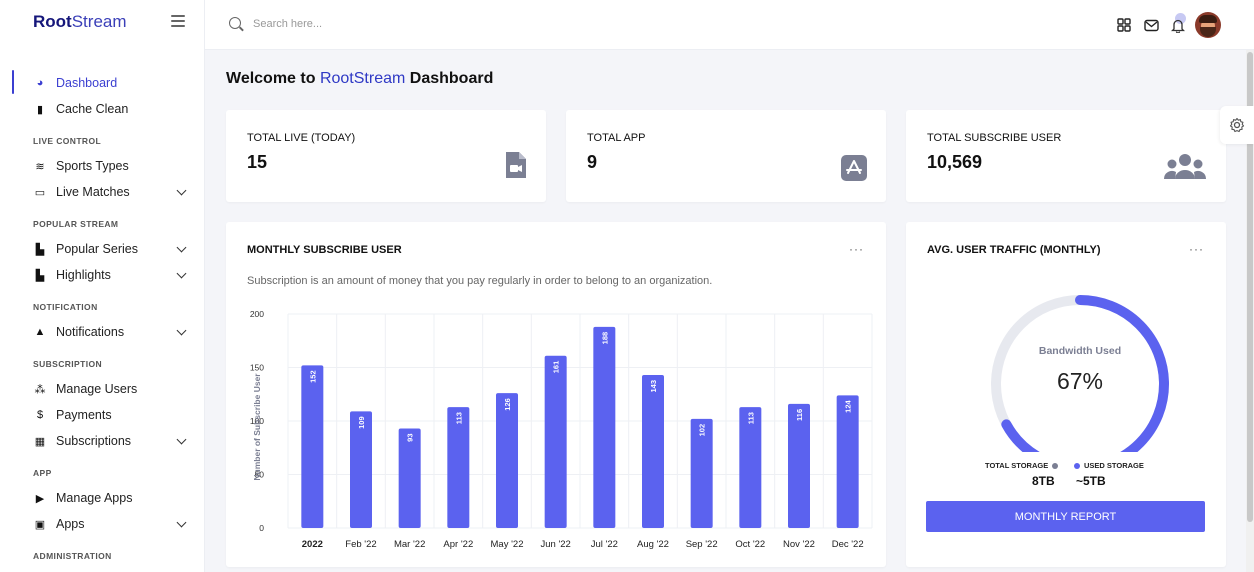 This screenshot has width=1254, height=572. What do you see at coordinates (750, 544) in the screenshot?
I see `x-tick-label: Oct '22` at bounding box center [750, 544].